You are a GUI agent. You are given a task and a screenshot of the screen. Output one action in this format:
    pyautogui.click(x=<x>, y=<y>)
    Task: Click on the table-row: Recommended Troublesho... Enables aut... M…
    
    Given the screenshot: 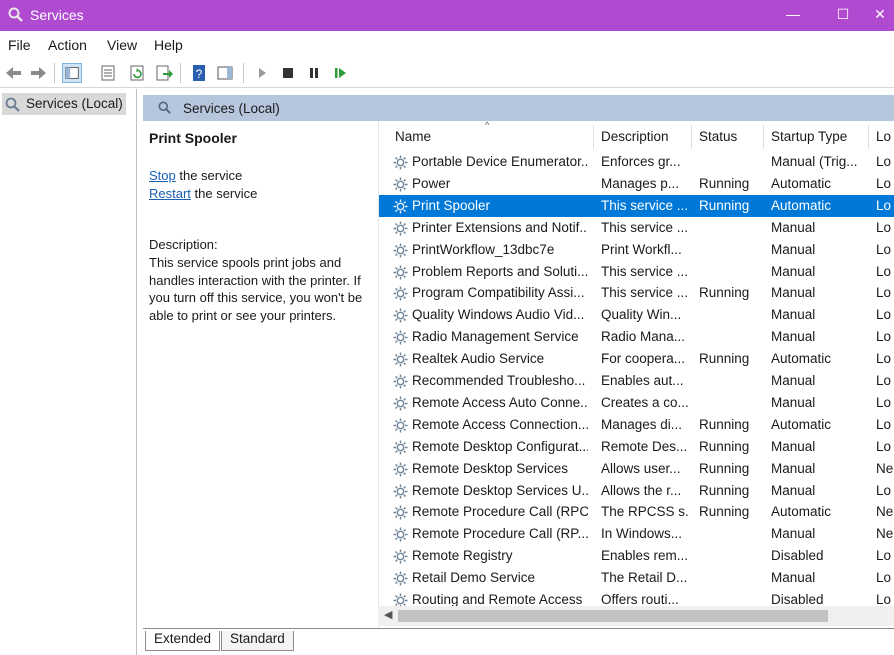 What is the action you would take?
    pyautogui.click(x=636, y=381)
    